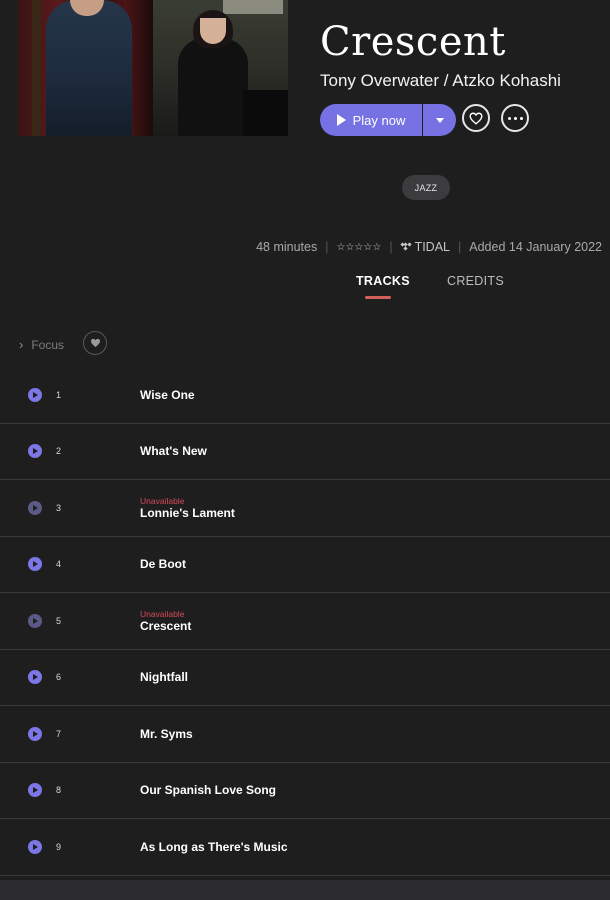 The width and height of the screenshot is (610, 900). What do you see at coordinates (405, 247) in the screenshot?
I see `tidal-icon` at bounding box center [405, 247].